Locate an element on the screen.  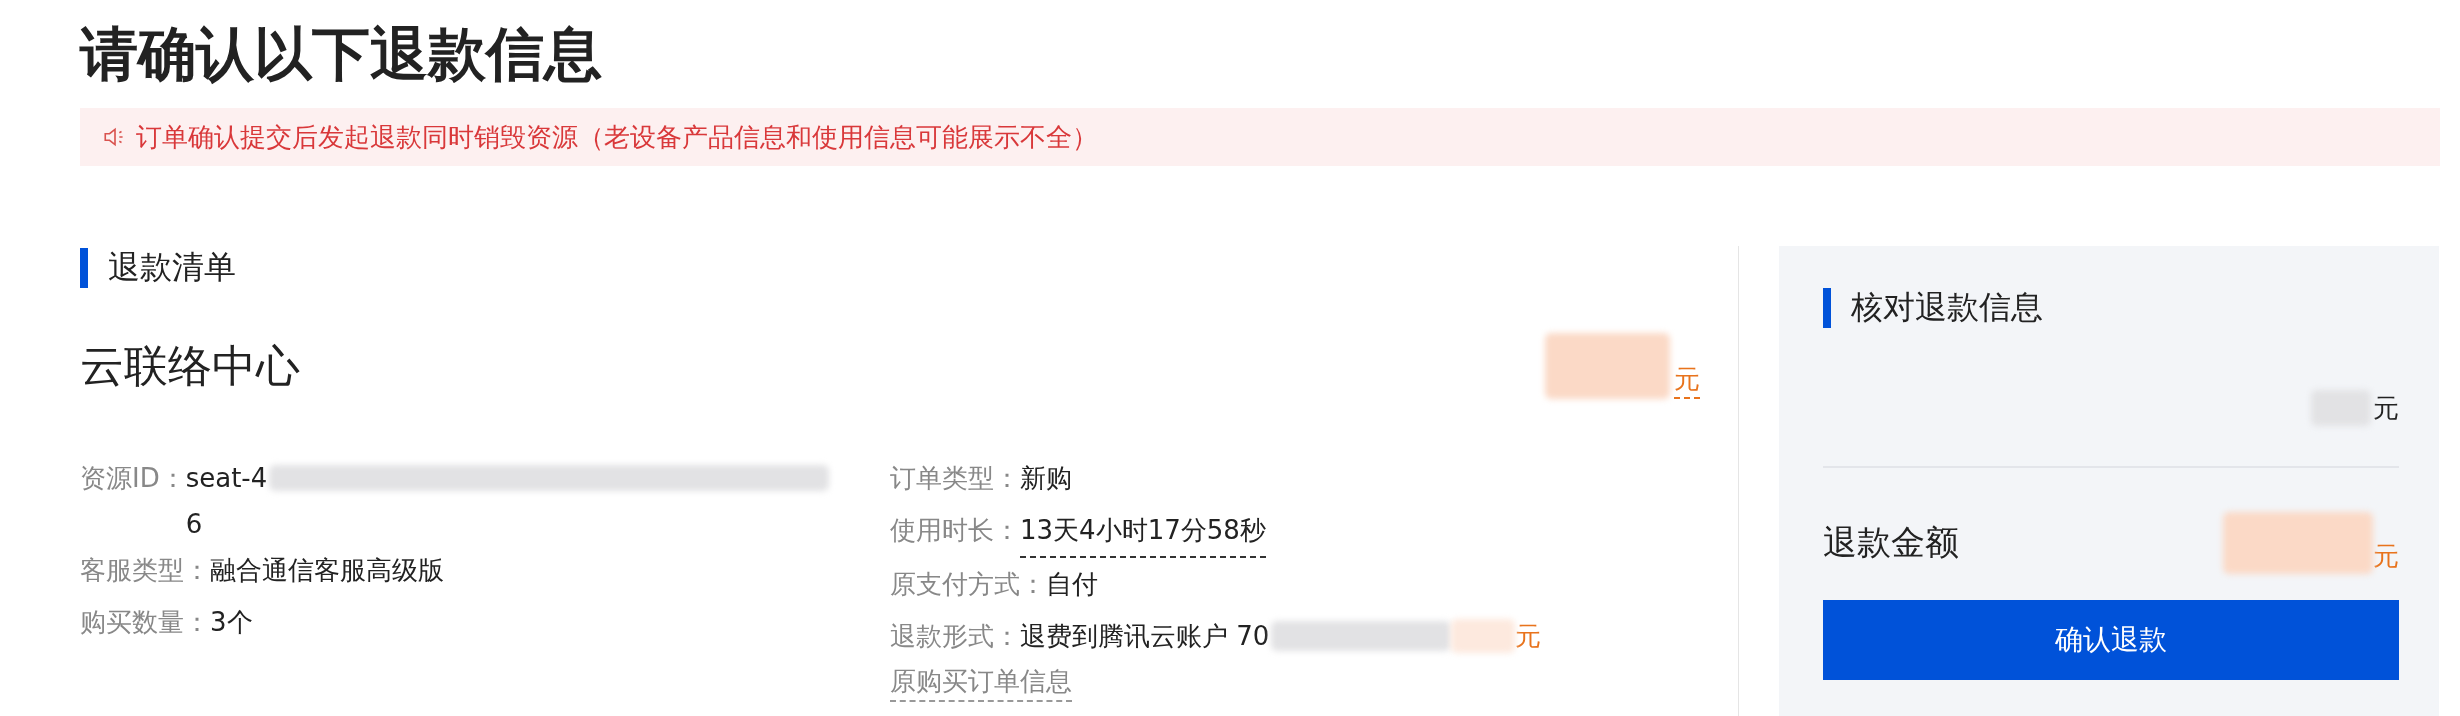
field-label: 原支付方式： is located at coordinates (968, 584).